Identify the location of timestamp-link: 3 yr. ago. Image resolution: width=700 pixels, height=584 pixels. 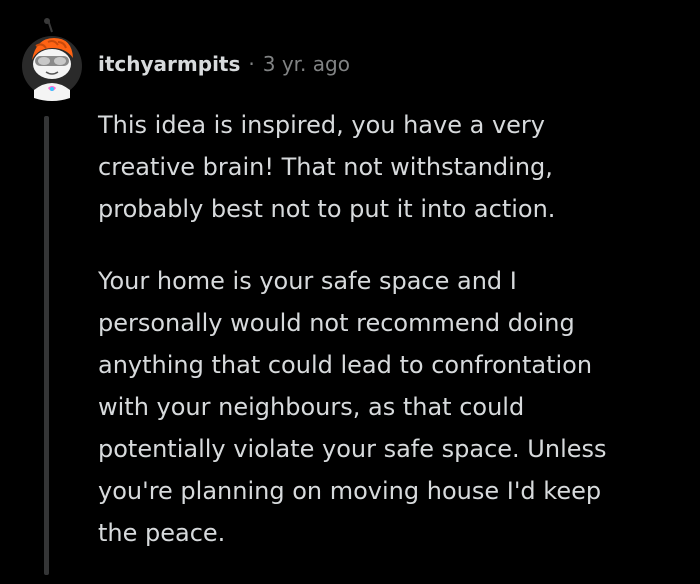
(306, 64).